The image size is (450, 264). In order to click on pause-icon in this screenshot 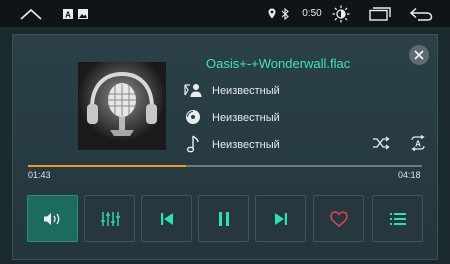, I will do `click(223, 218)`.